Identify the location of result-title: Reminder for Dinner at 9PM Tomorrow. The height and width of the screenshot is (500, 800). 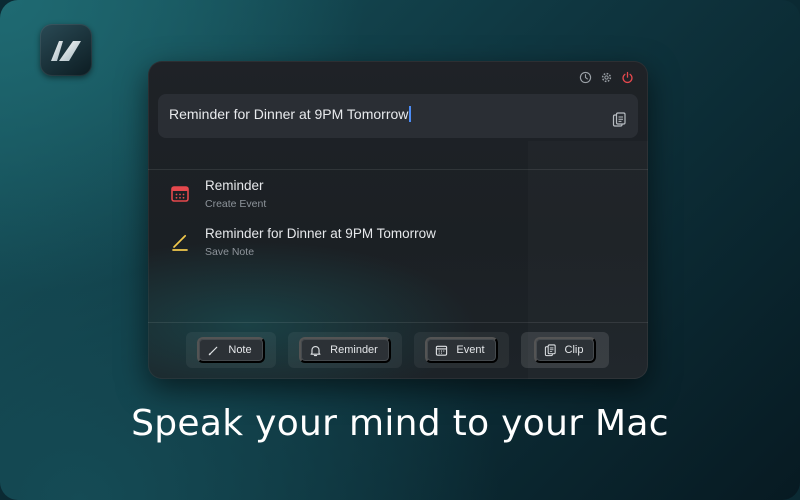
(320, 233).